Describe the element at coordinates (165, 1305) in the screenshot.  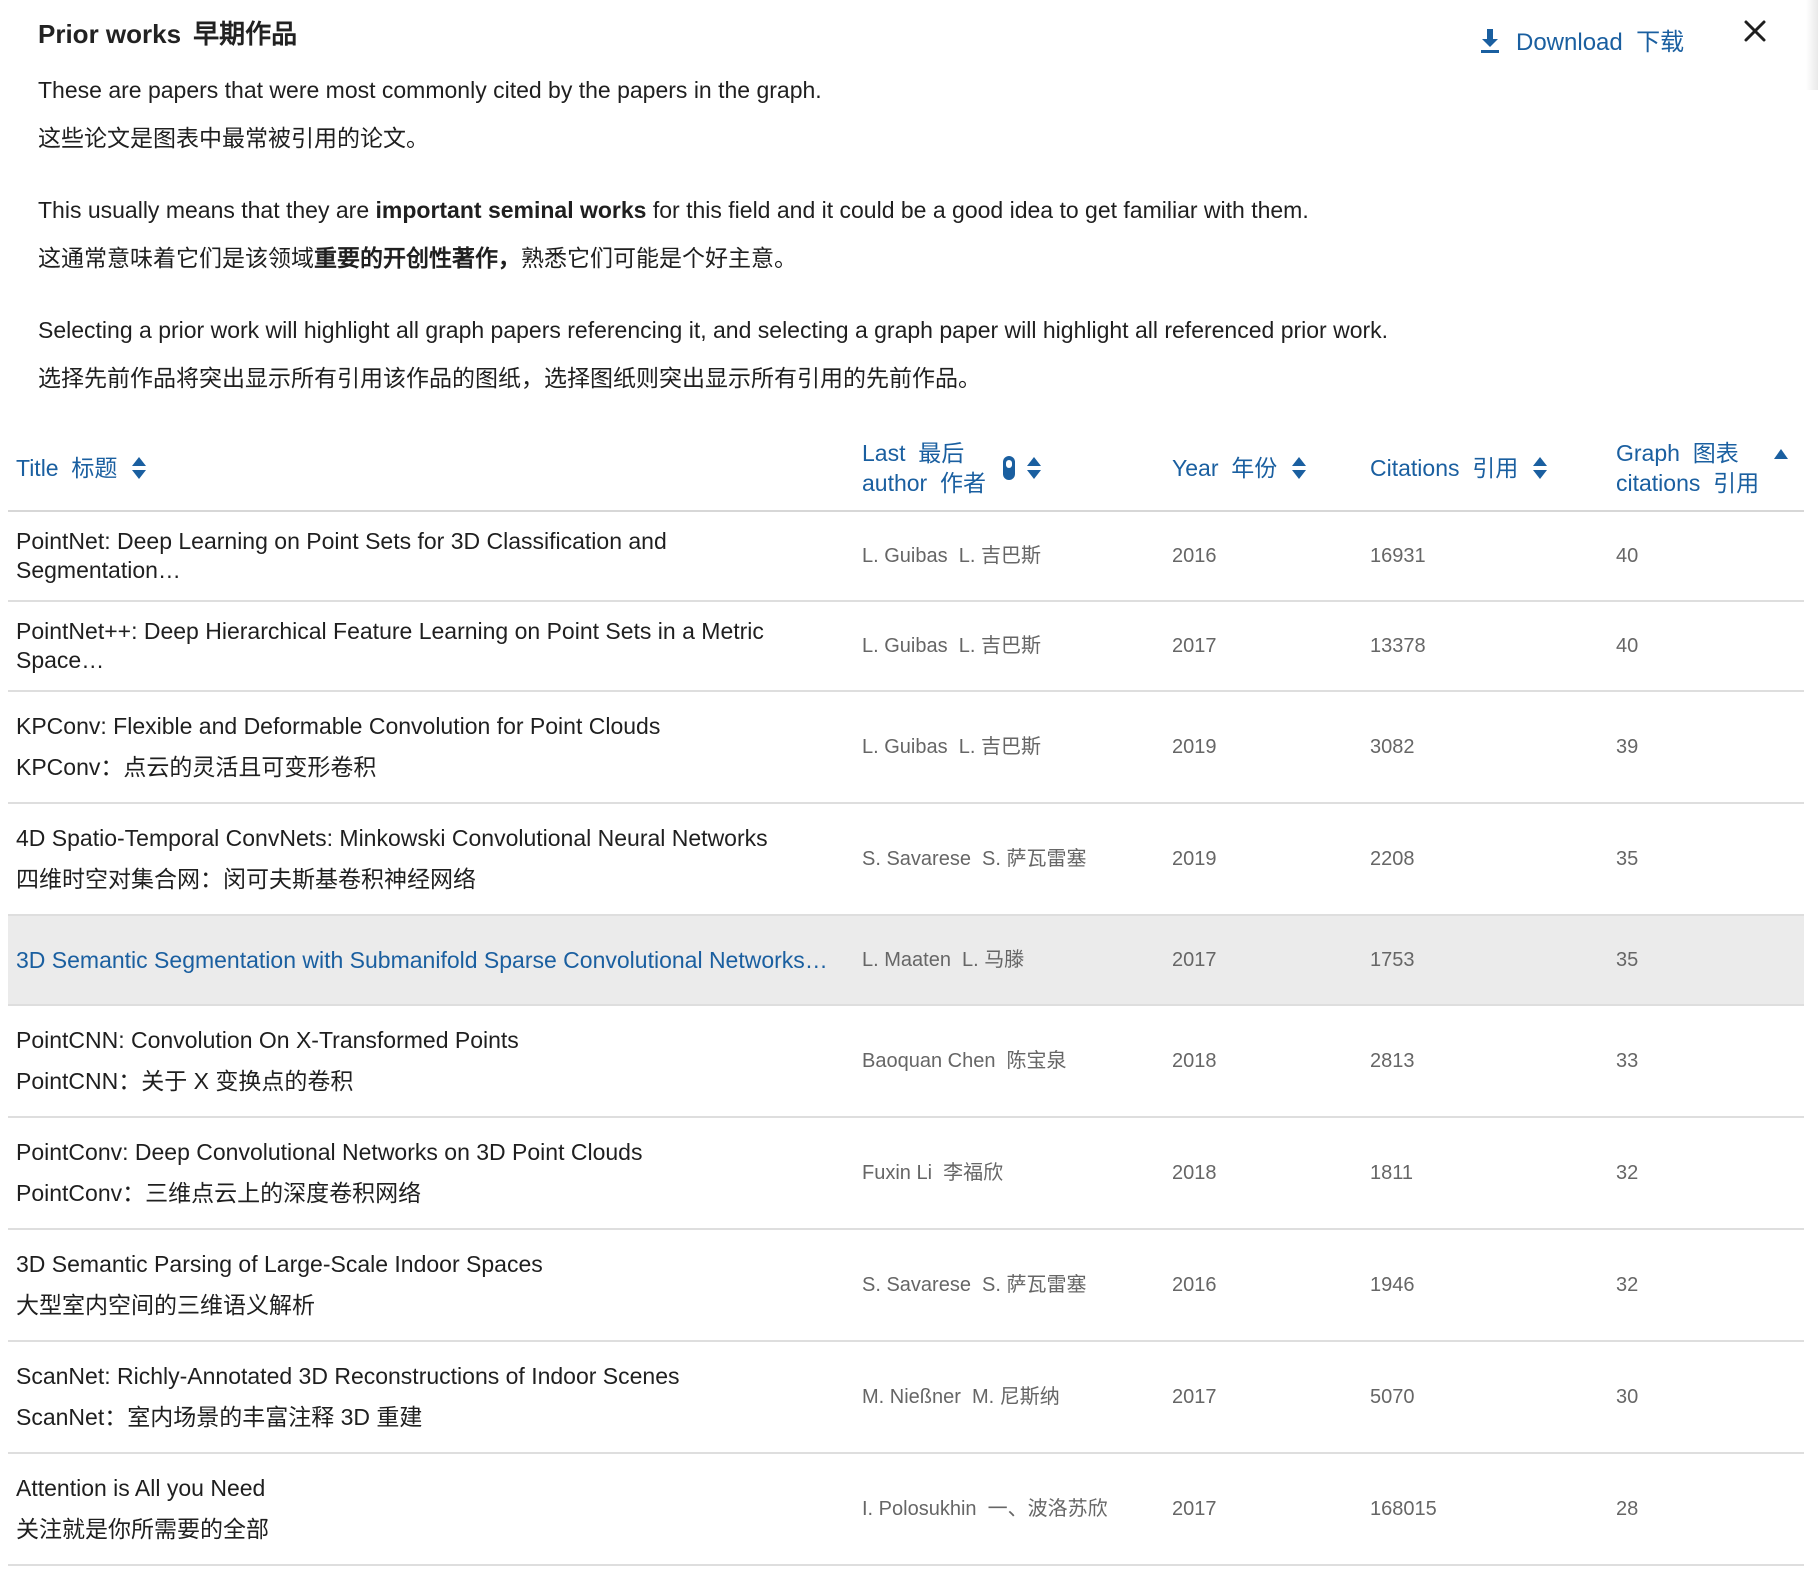
I see `paper-title-zh: 大型室内空间的三维语义解析` at that location.